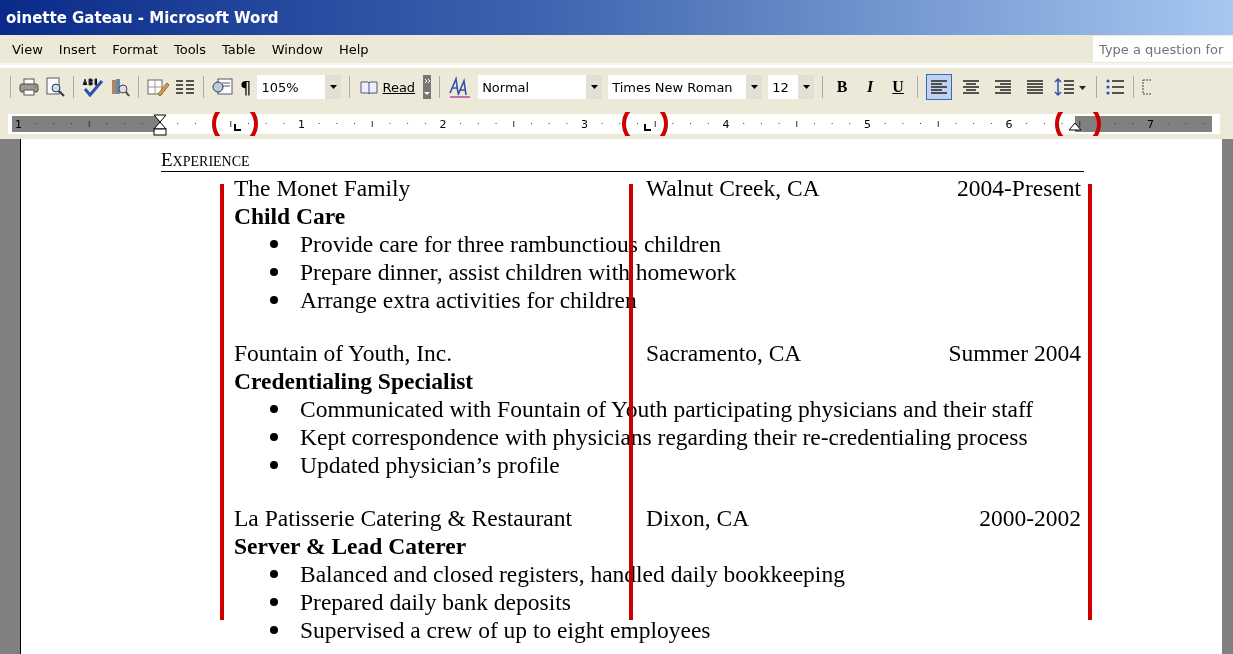  Describe the element at coordinates (1163, 49) in the screenshot. I see `help-search-field: Type a question for` at that location.